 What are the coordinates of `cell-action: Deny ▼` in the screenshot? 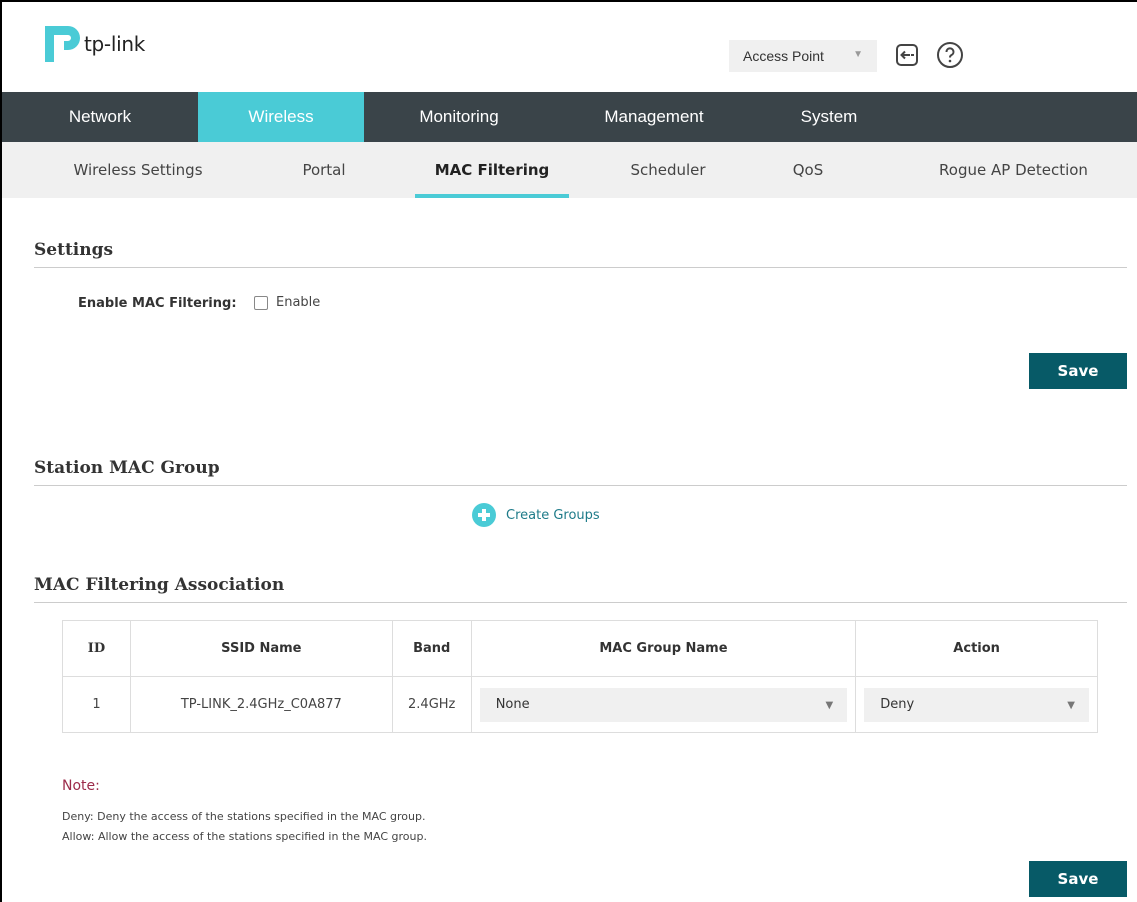 It's located at (976, 704).